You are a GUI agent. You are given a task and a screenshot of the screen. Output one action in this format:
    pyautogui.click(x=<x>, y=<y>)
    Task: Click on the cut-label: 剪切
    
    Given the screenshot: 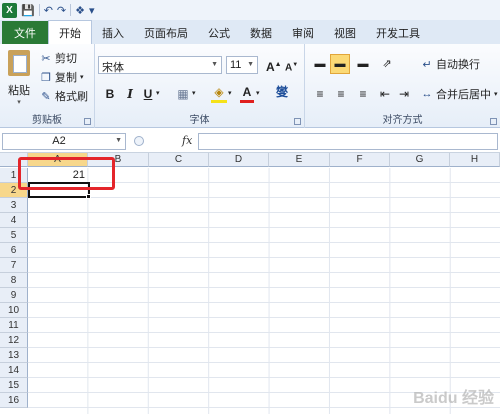 What is the action you would take?
    pyautogui.click(x=66, y=59)
    